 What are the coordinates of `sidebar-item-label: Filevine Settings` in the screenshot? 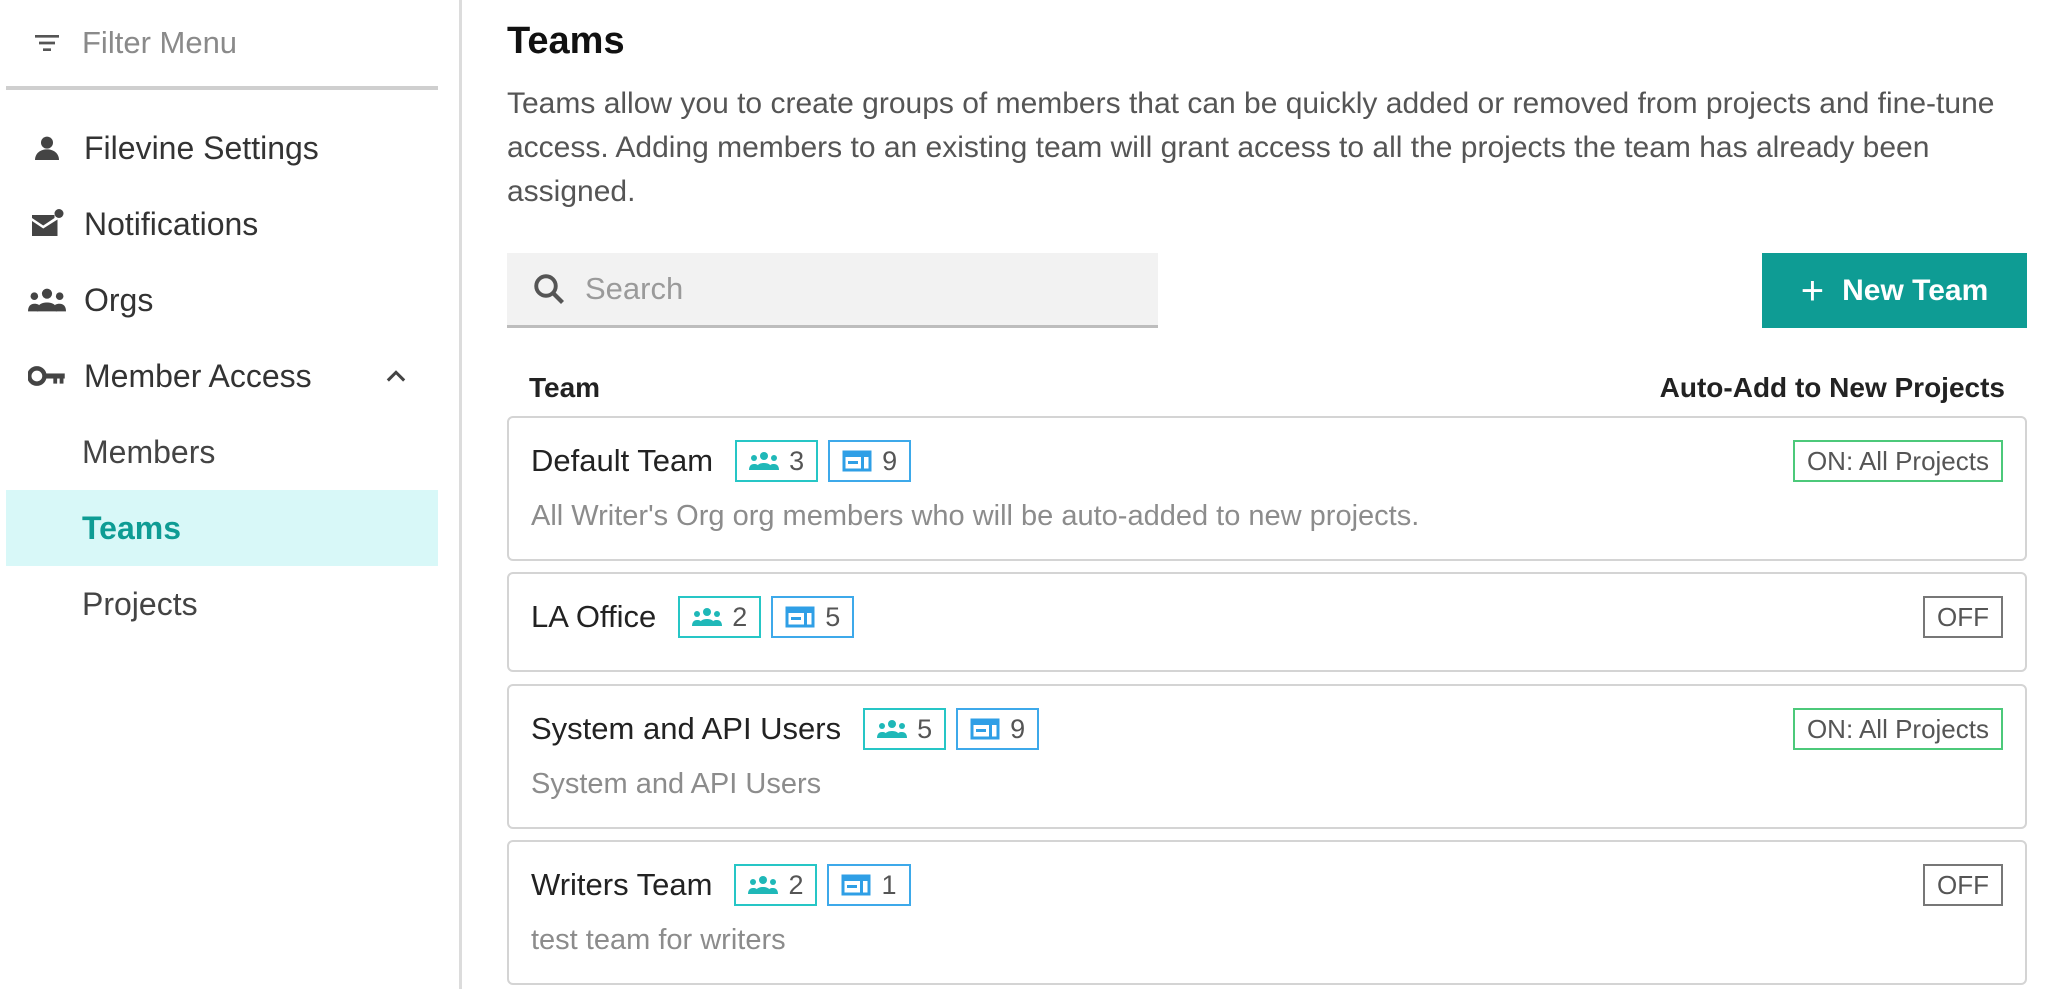 It's located at (201, 147).